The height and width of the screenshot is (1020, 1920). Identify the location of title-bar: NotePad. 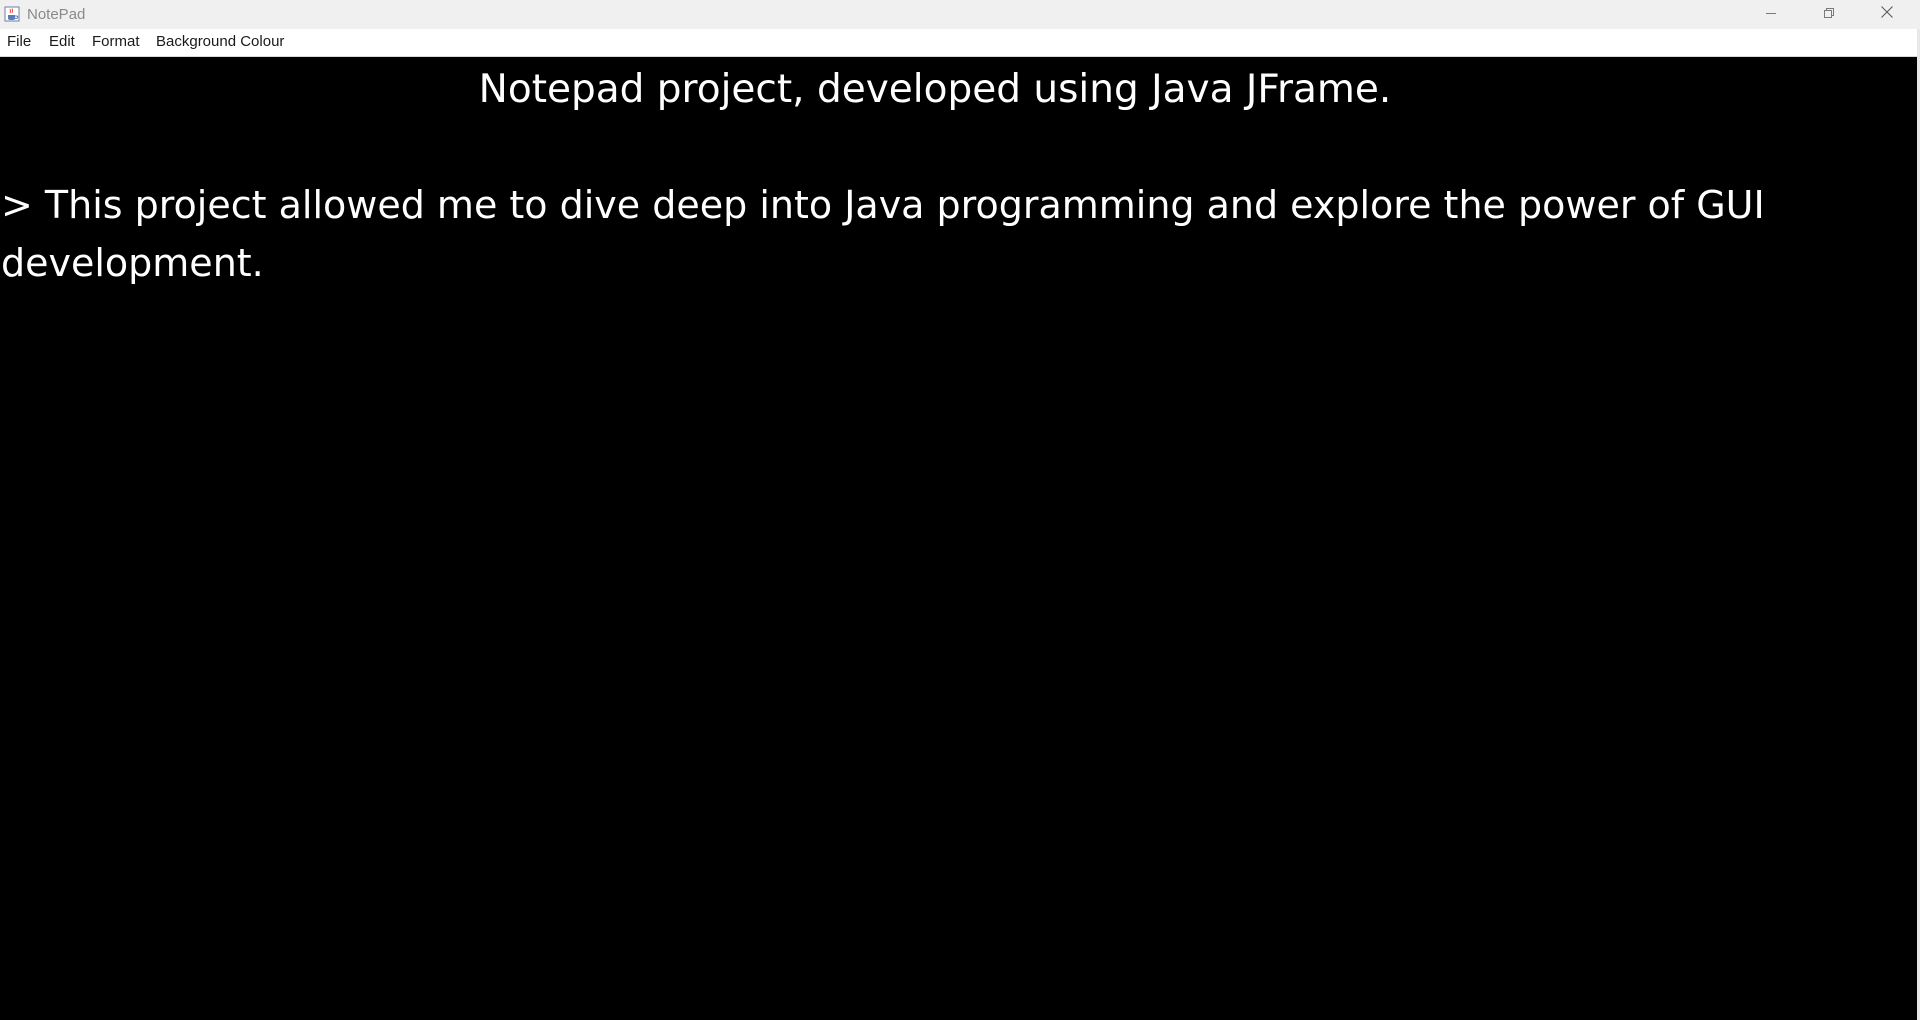
(960, 14).